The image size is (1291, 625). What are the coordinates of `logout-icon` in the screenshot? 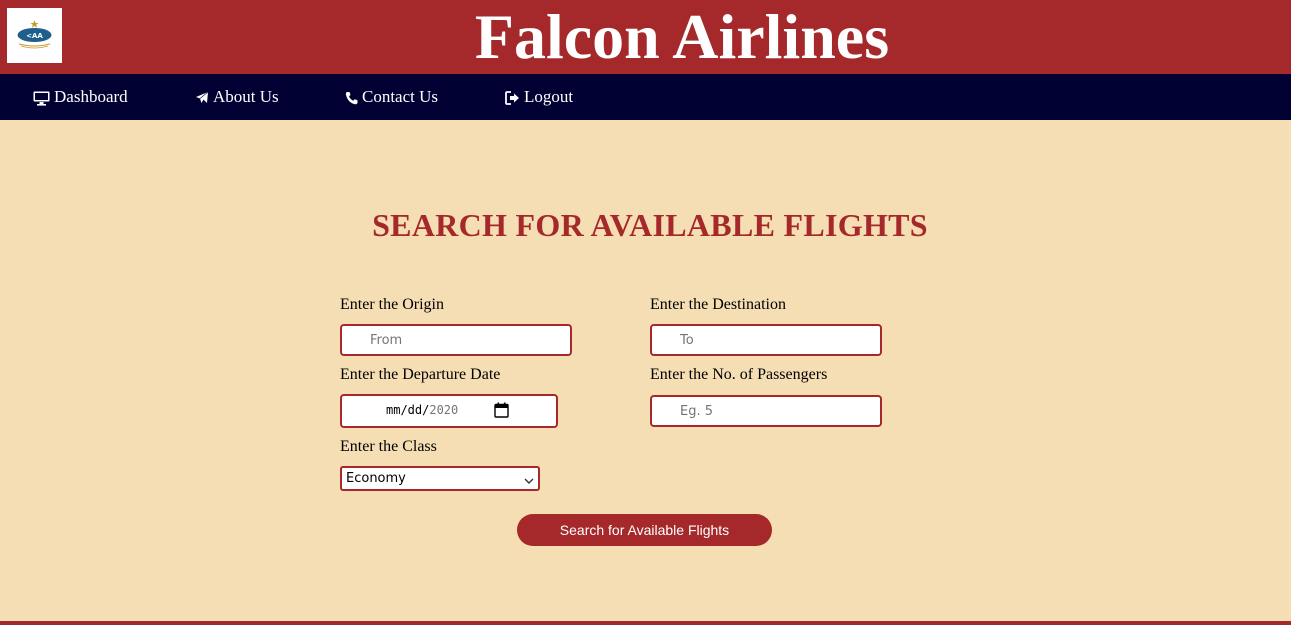 It's located at (512, 98).